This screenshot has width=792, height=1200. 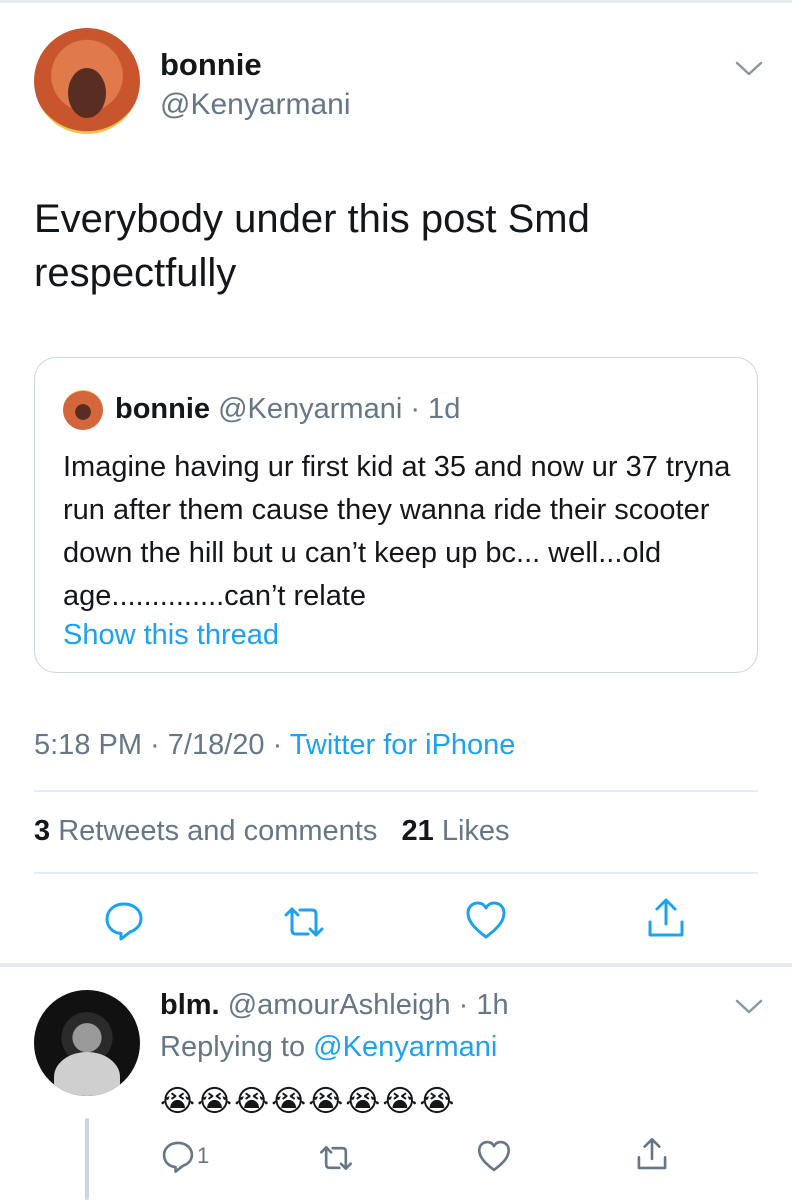 I want to click on replying-to: Replying to @Kenyarmani, so click(x=328, y=1047).